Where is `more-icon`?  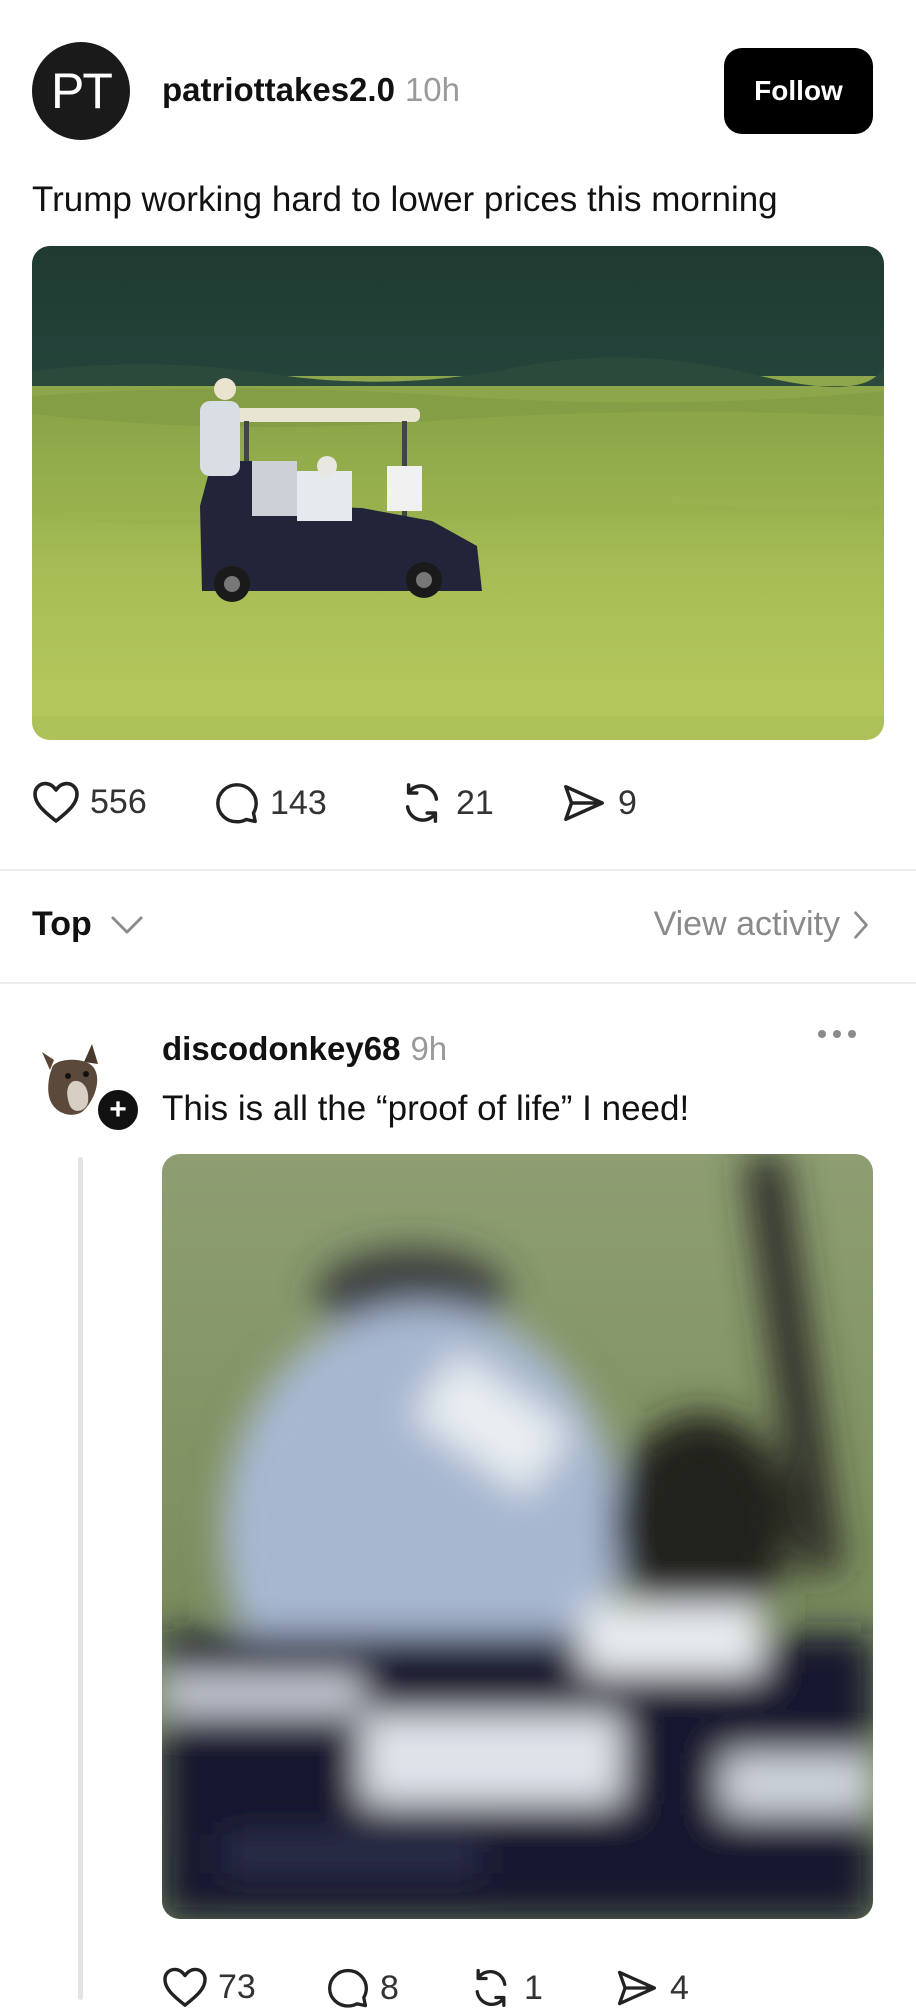 more-icon is located at coordinates (837, 1034).